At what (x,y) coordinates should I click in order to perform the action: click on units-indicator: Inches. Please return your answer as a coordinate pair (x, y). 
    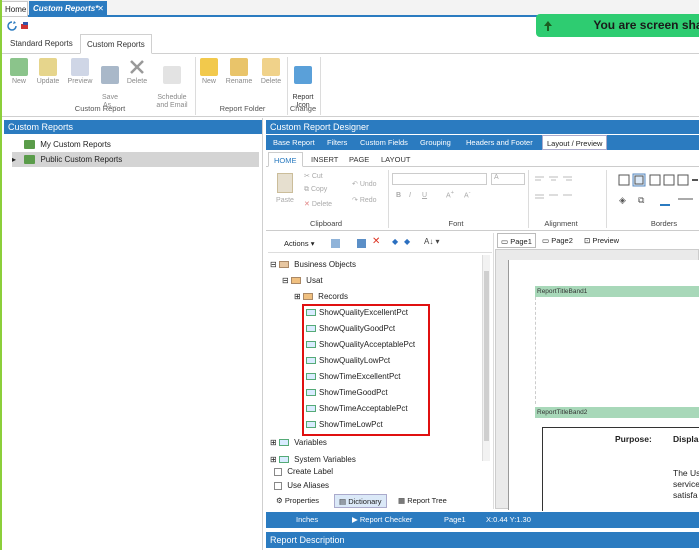
    Looking at the image, I should click on (307, 520).